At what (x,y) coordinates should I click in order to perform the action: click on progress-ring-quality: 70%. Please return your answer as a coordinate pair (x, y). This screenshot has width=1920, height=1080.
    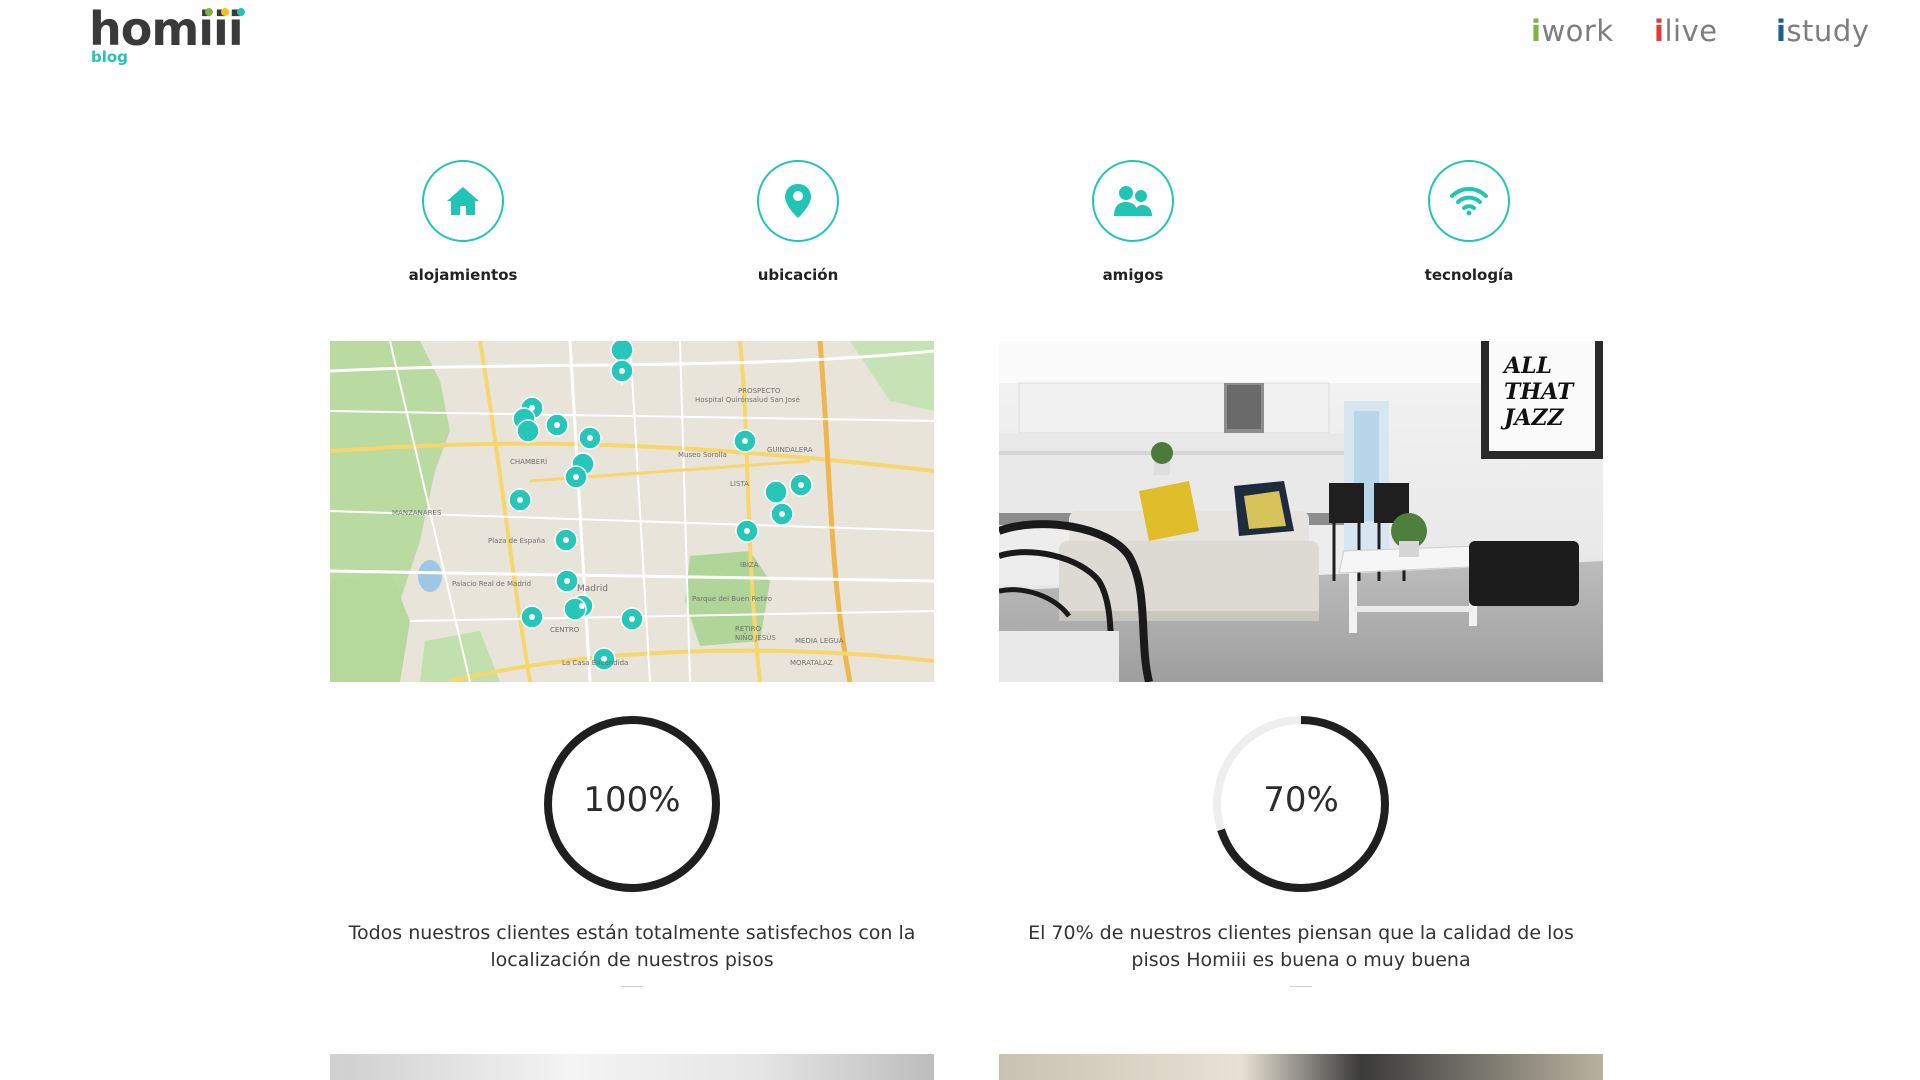
    Looking at the image, I should click on (1301, 804).